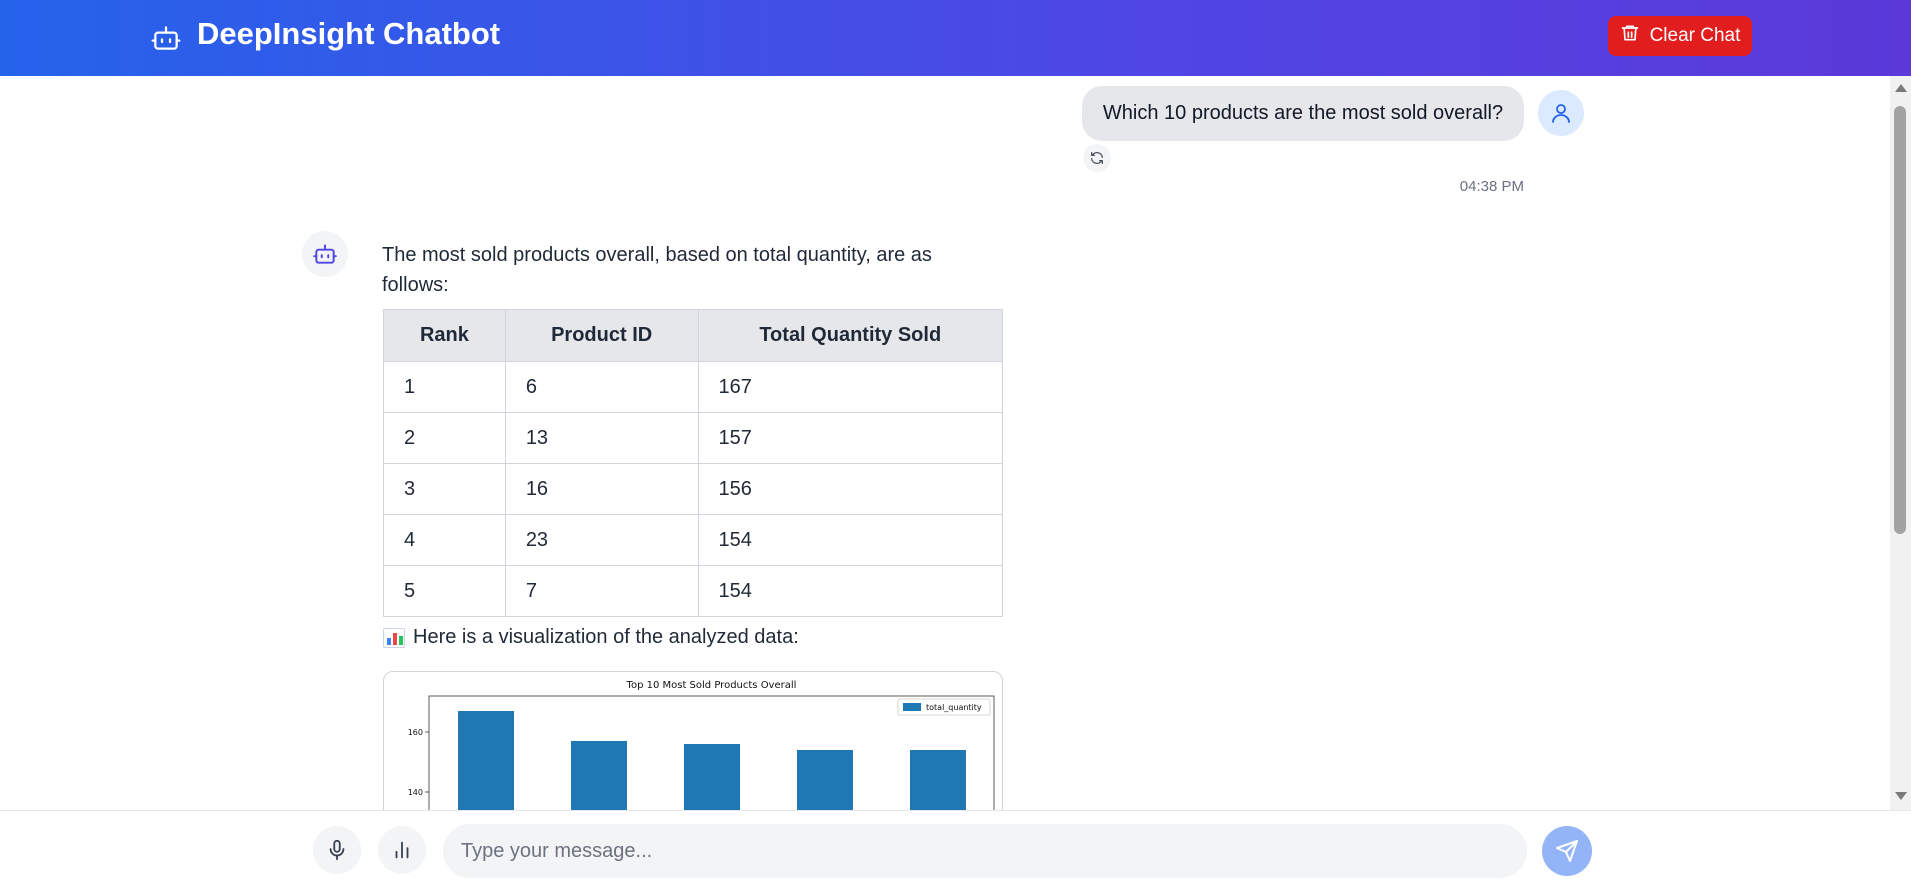  I want to click on table-row: 3 16 156, so click(693, 489).